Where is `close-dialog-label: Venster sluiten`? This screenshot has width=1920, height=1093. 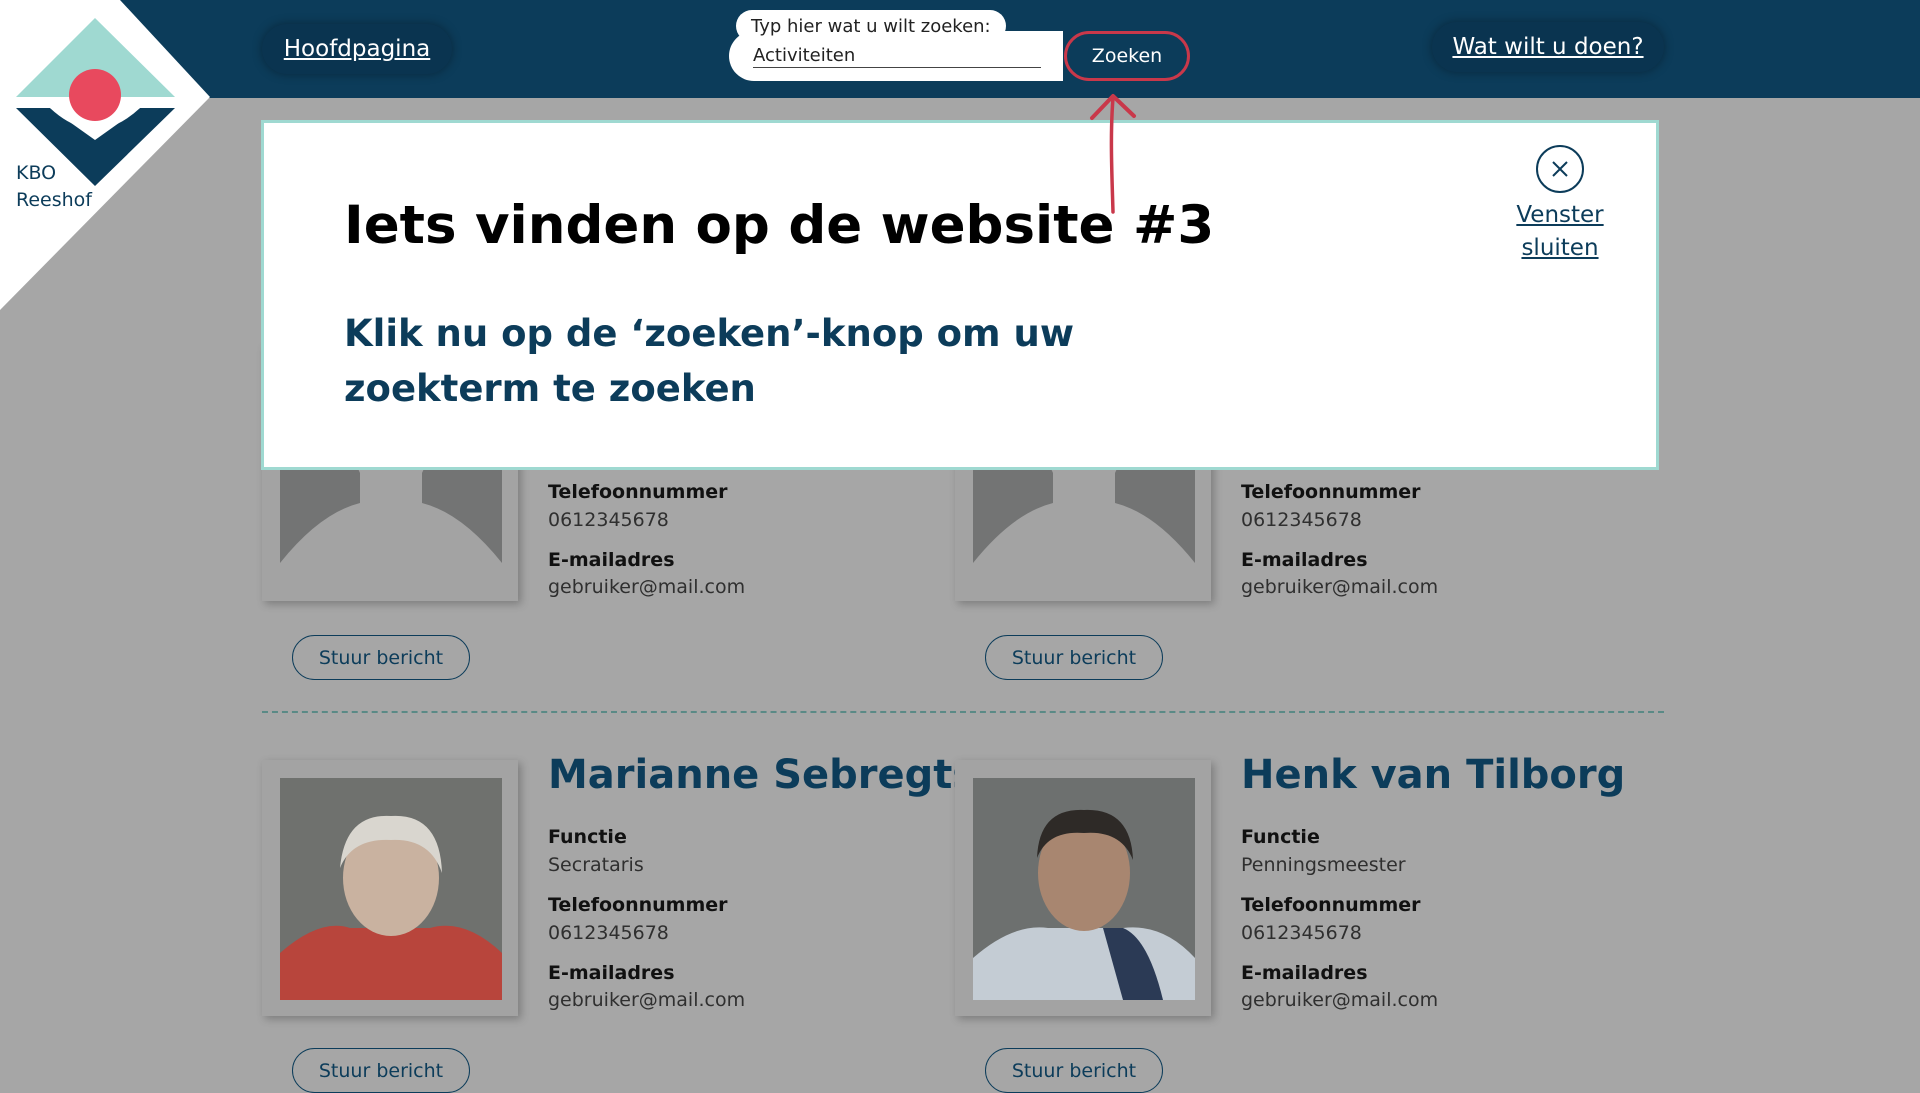
close-dialog-label: Venster sluiten is located at coordinates (1560, 231).